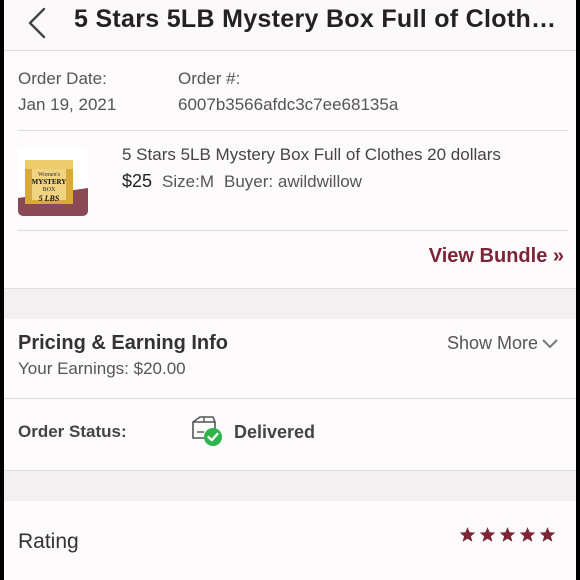 The image size is (580, 580). I want to click on mystery-box-image: Women's MYSTERY BOX 5 LBS, so click(53, 181).